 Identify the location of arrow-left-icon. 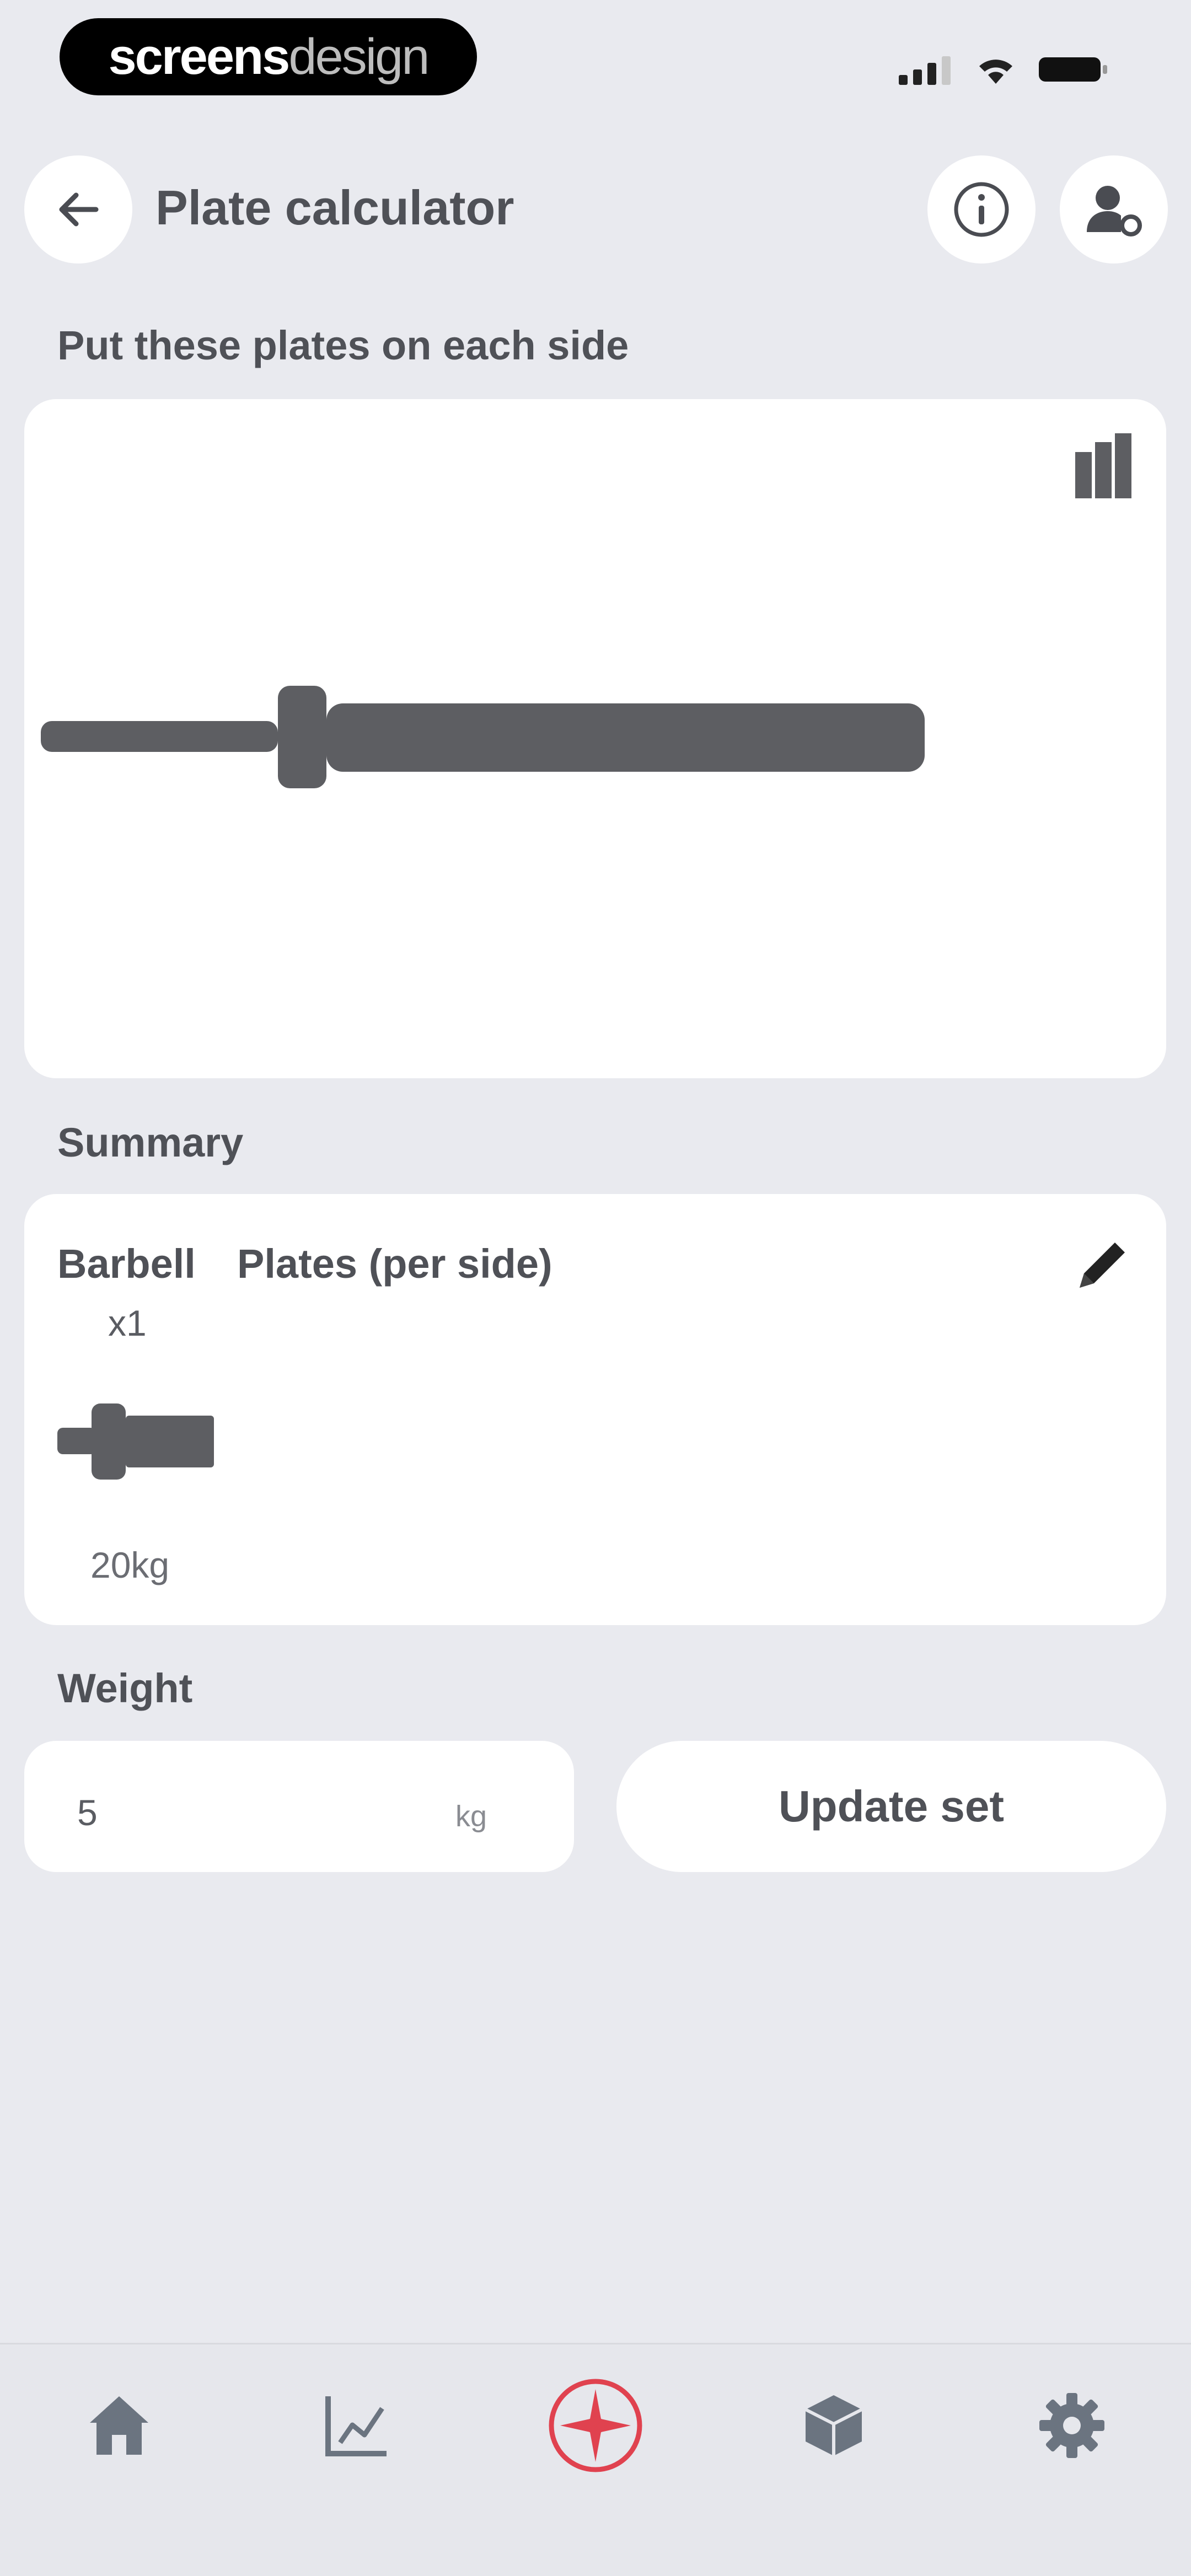
(79, 209).